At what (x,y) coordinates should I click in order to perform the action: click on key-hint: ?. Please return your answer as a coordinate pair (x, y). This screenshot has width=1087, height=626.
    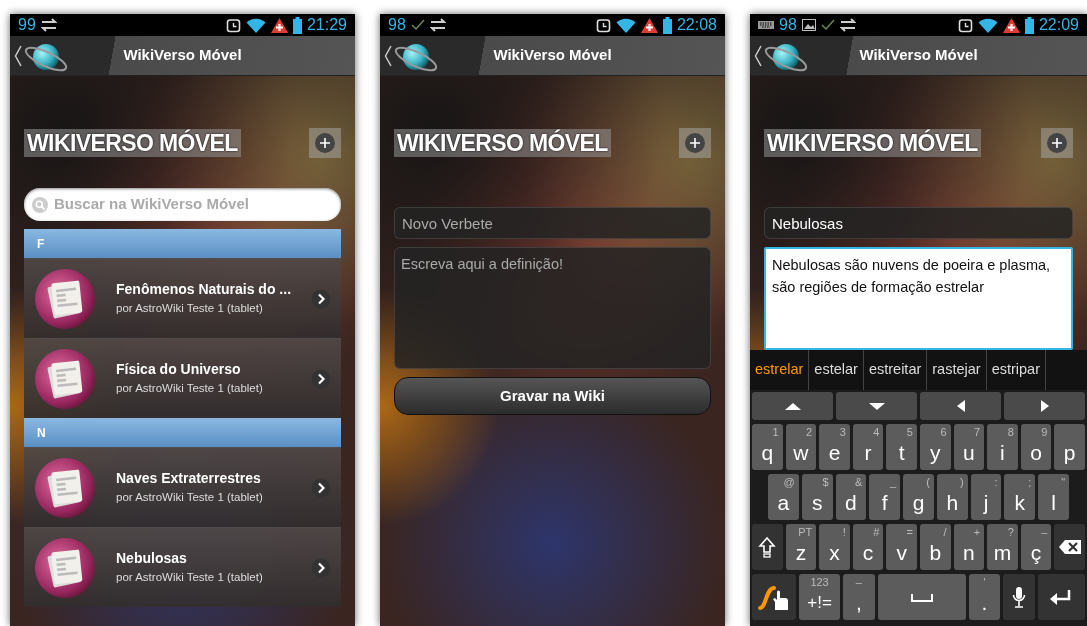
    Looking at the image, I should click on (1010, 532).